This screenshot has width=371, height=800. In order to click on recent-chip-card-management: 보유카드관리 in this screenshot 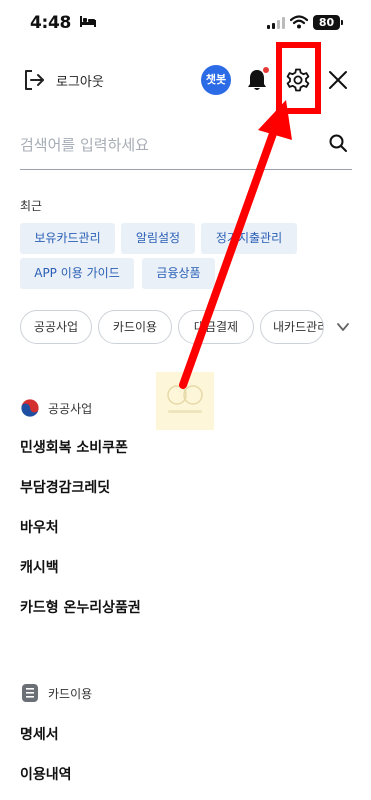, I will do `click(67, 238)`.